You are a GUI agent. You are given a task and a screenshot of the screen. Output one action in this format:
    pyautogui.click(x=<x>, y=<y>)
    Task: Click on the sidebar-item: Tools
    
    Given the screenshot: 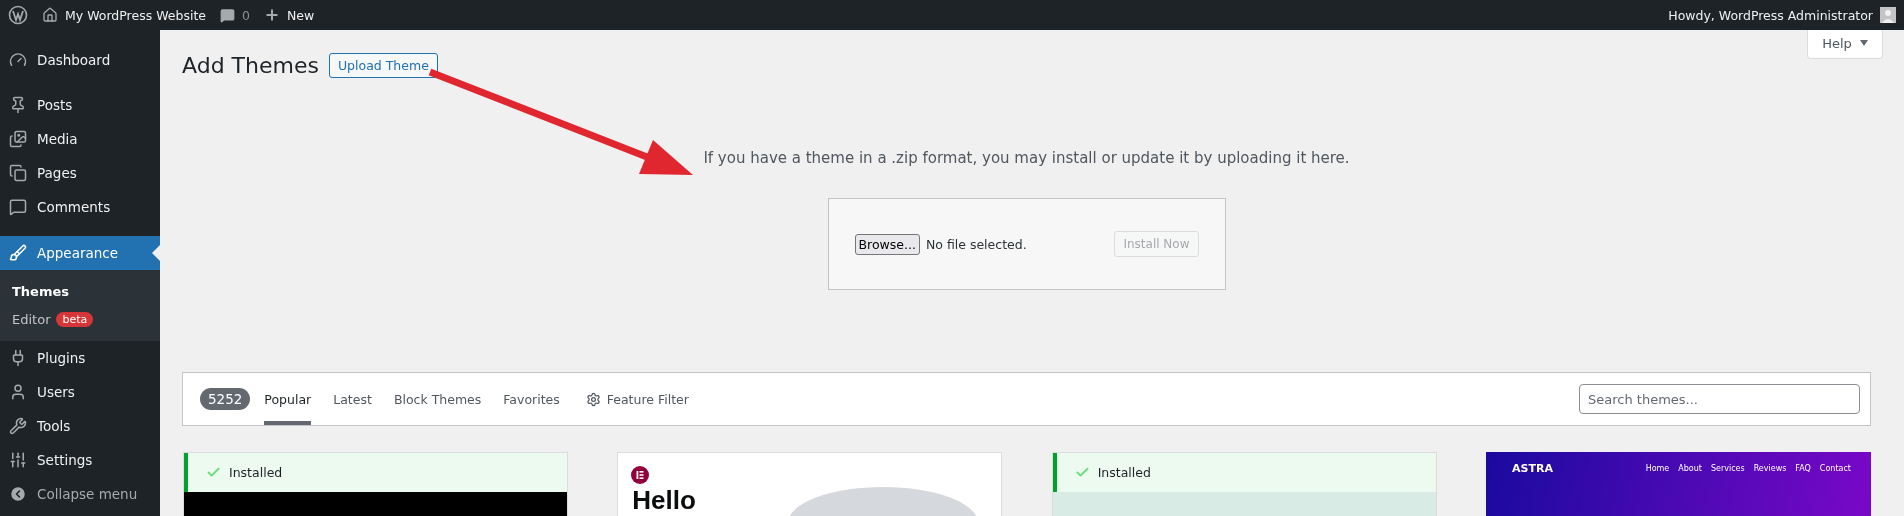 What is the action you would take?
    pyautogui.click(x=80, y=426)
    